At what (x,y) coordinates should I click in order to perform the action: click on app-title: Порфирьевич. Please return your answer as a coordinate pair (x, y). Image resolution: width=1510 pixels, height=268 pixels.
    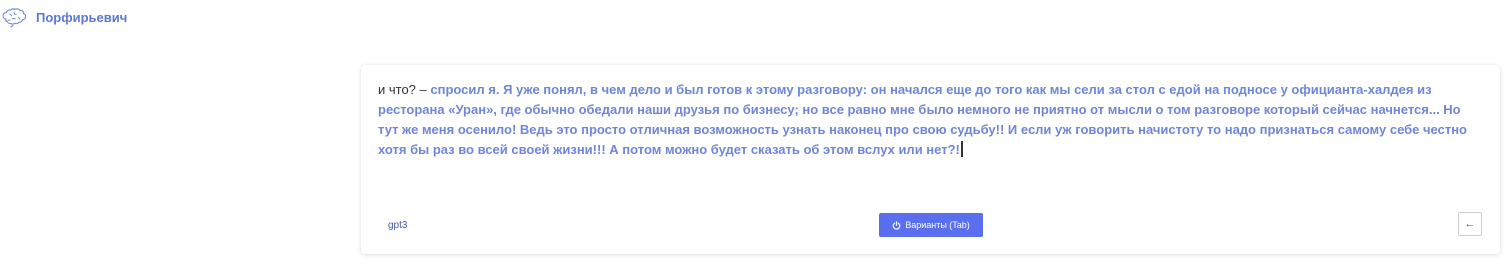
    Looking at the image, I should click on (81, 17).